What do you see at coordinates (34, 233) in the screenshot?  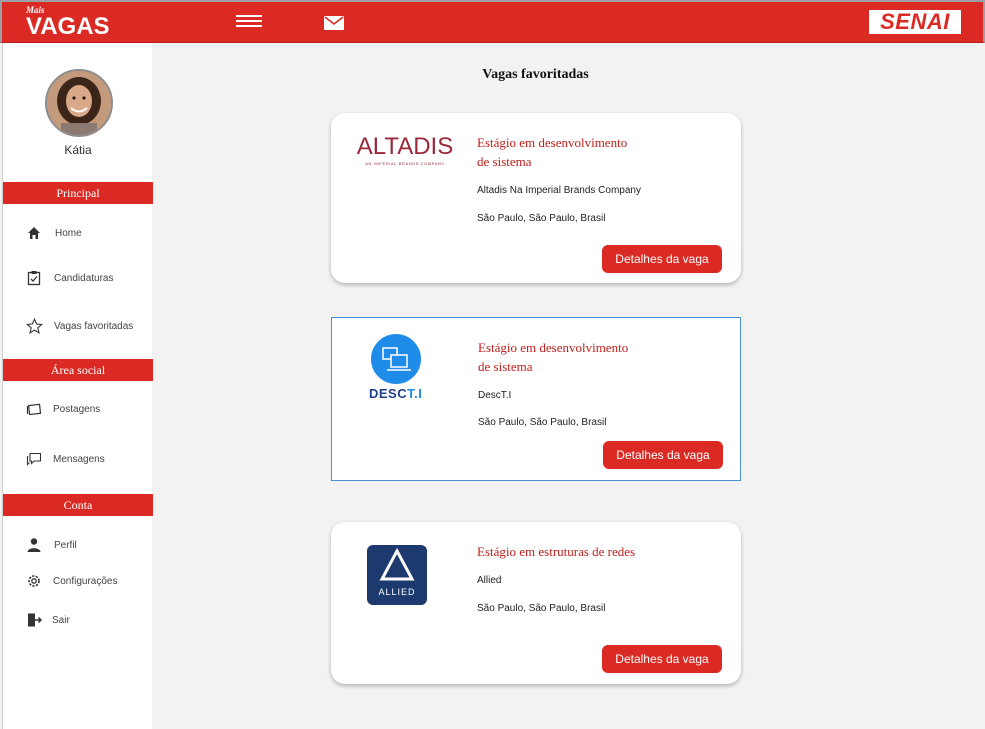 I see `home-icon` at bounding box center [34, 233].